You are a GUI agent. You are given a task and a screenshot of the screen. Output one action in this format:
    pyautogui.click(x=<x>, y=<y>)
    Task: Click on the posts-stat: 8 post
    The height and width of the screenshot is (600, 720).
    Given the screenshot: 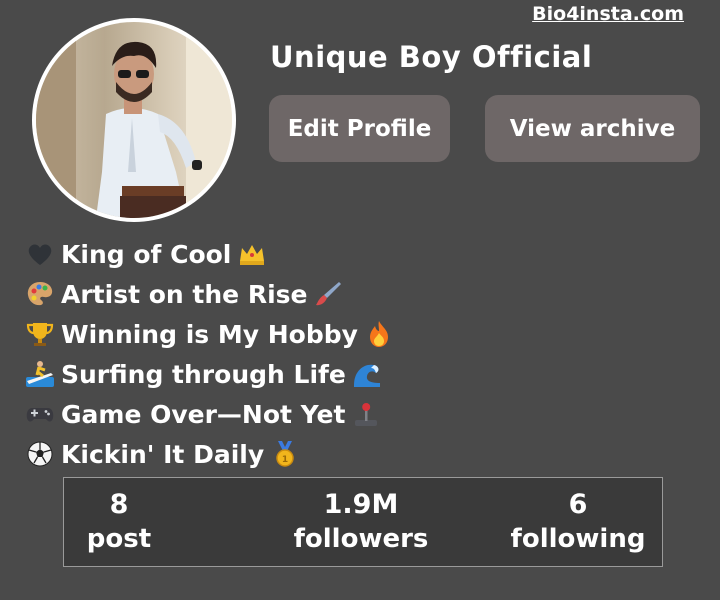 What is the action you would take?
    pyautogui.click(x=119, y=522)
    